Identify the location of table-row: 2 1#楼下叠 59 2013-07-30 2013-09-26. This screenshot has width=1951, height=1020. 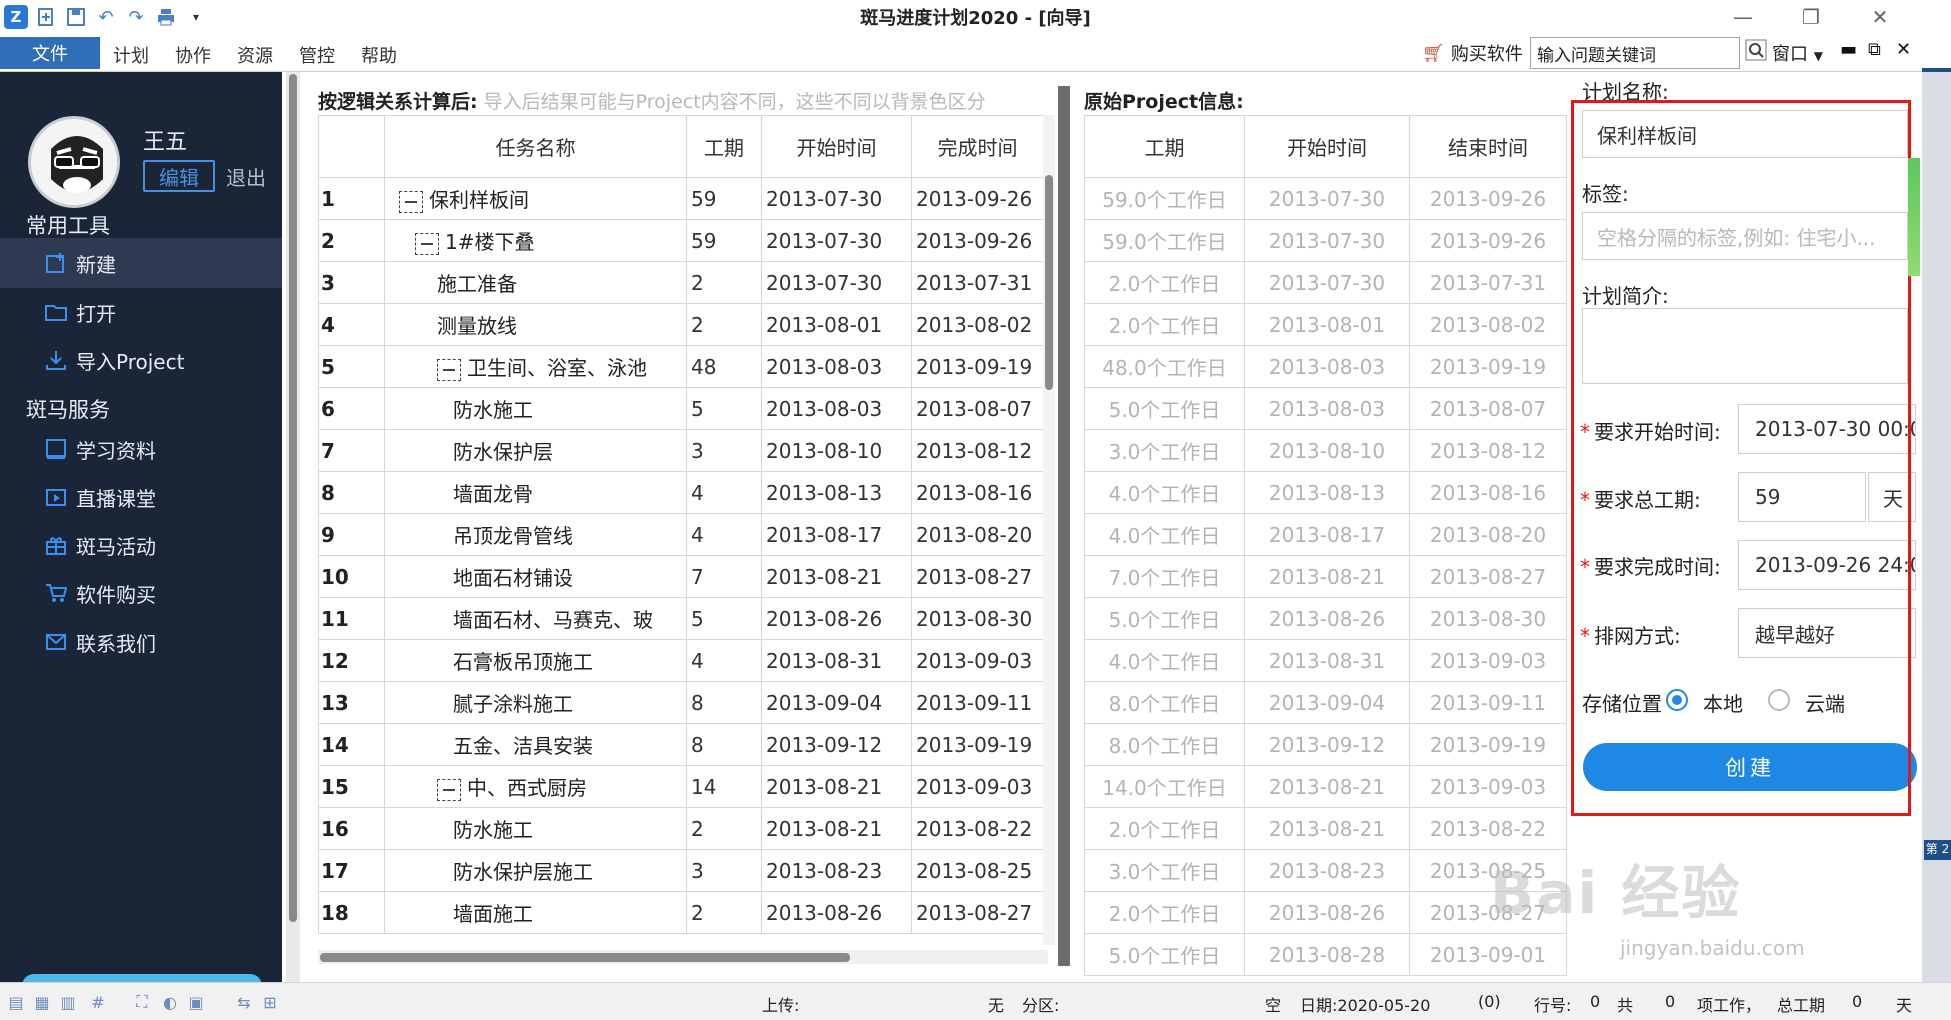
(681, 240).